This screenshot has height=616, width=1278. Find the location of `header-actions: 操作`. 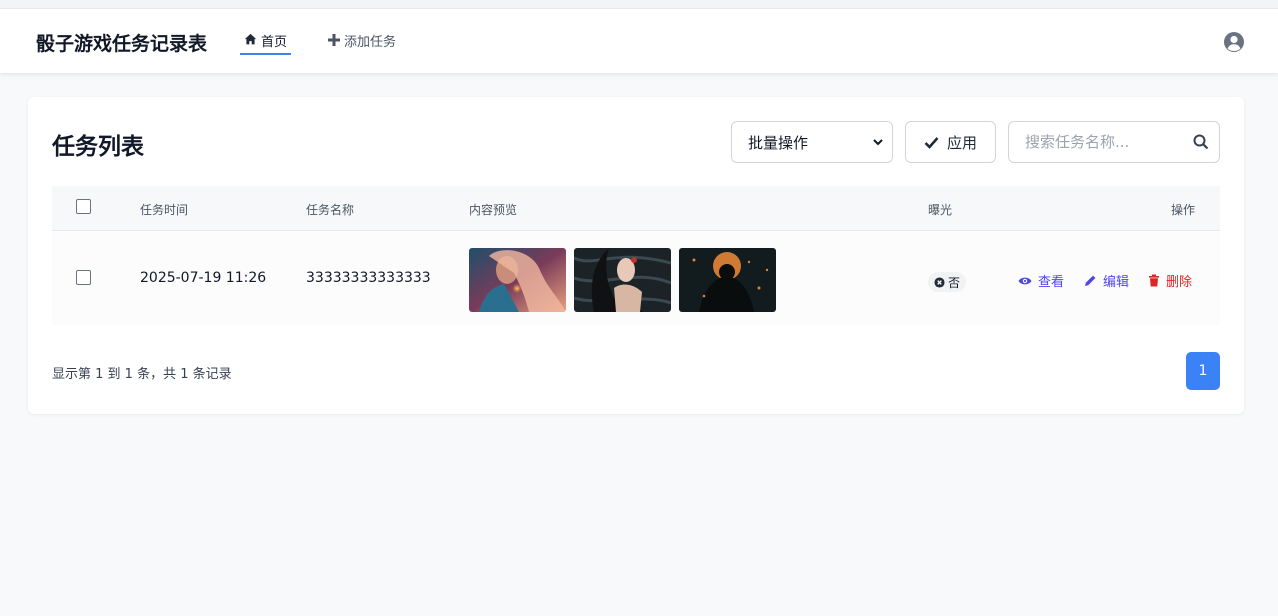

header-actions: 操作 is located at coordinates (1183, 210).